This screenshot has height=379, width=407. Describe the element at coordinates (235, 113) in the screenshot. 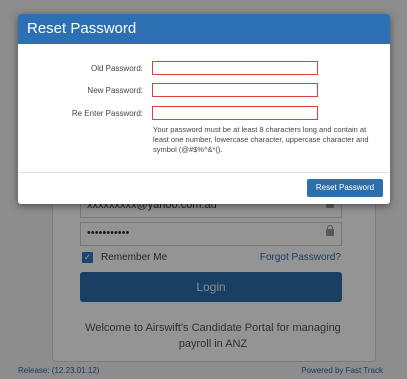

I see `reenter-password-input` at that location.